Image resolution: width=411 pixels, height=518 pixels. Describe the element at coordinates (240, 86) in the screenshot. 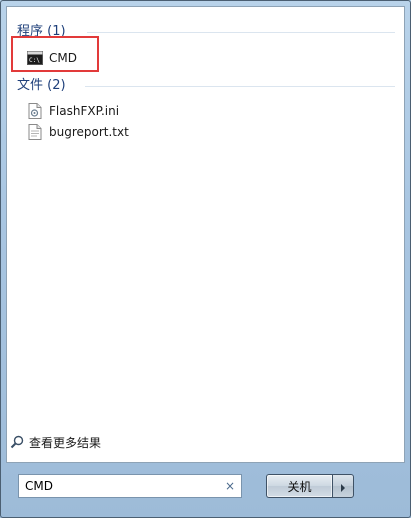

I see `group-divider-files` at that location.